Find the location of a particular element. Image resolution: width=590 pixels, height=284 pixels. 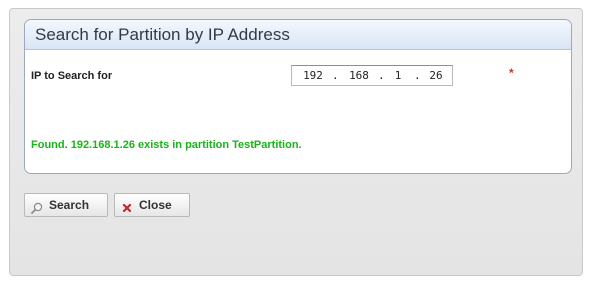

close-button: Close is located at coordinates (152, 205).